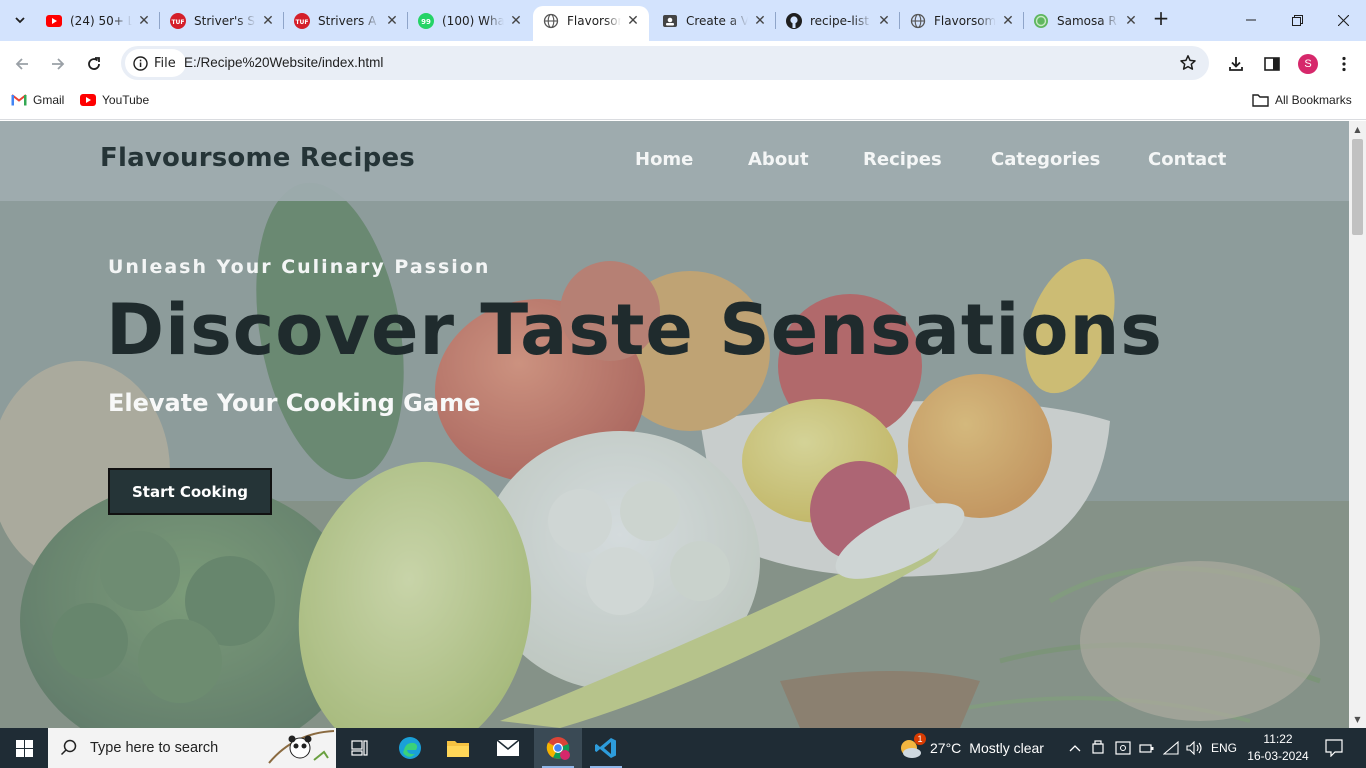 The image size is (1366, 768). Describe the element at coordinates (1308, 64) in the screenshot. I see `profile-button: S` at that location.